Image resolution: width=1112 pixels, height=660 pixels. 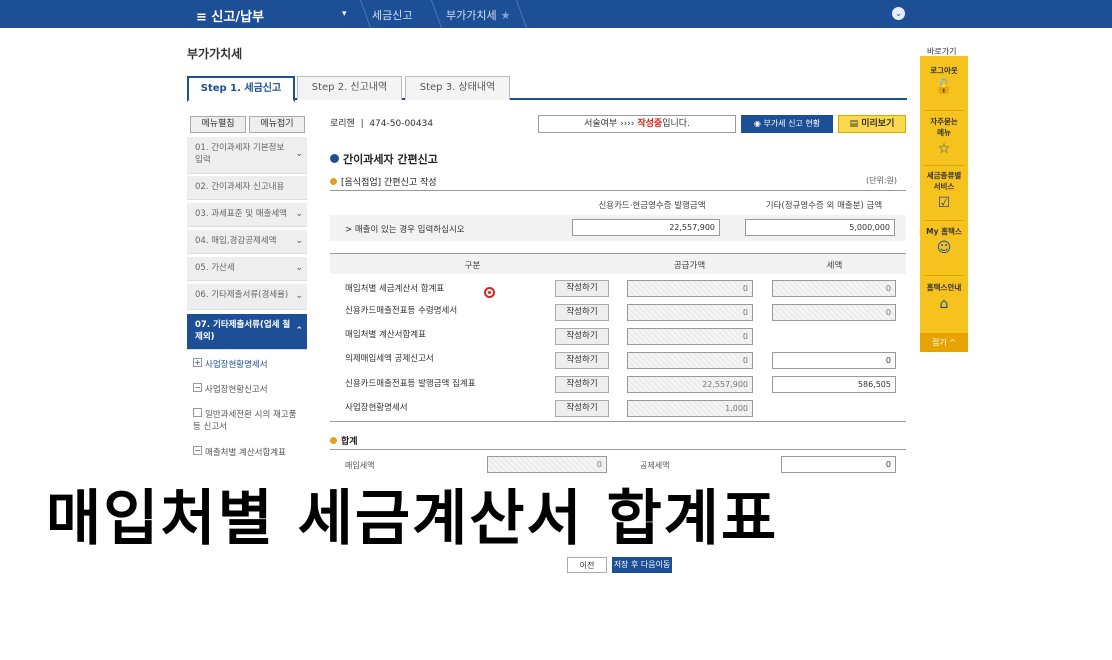 What do you see at coordinates (457, 88) in the screenshot?
I see `tab-step3: Step 3. 상태내역` at bounding box center [457, 88].